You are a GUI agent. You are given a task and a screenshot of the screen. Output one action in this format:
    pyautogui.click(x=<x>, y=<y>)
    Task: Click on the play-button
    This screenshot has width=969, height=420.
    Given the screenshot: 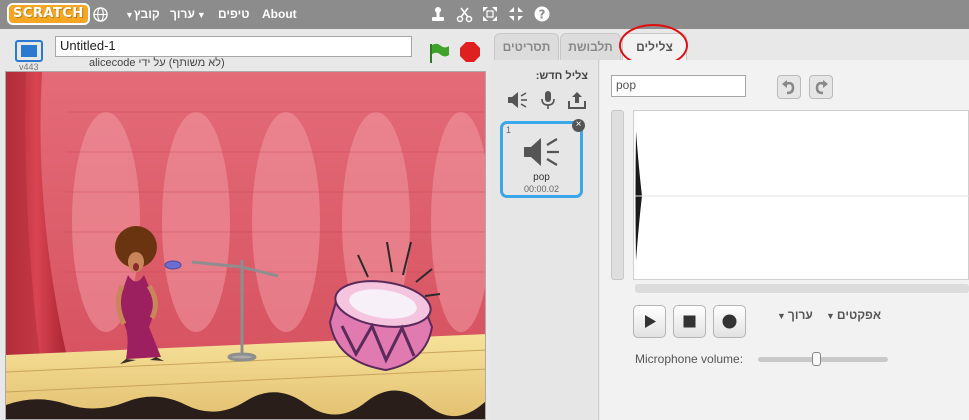 What is the action you would take?
    pyautogui.click(x=649, y=321)
    